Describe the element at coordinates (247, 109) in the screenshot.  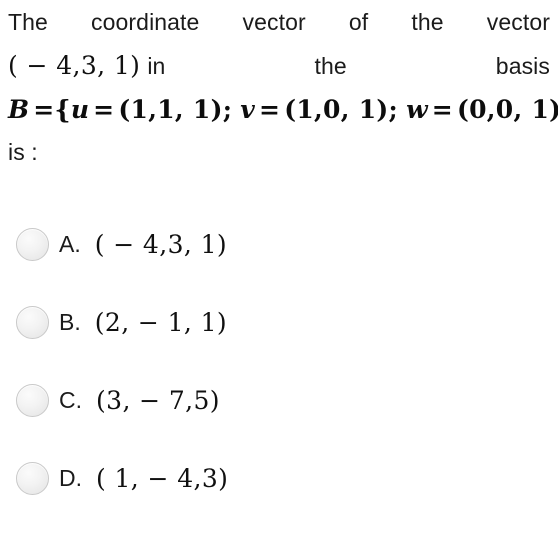
I see `basis-vector-v-name: v` at that location.